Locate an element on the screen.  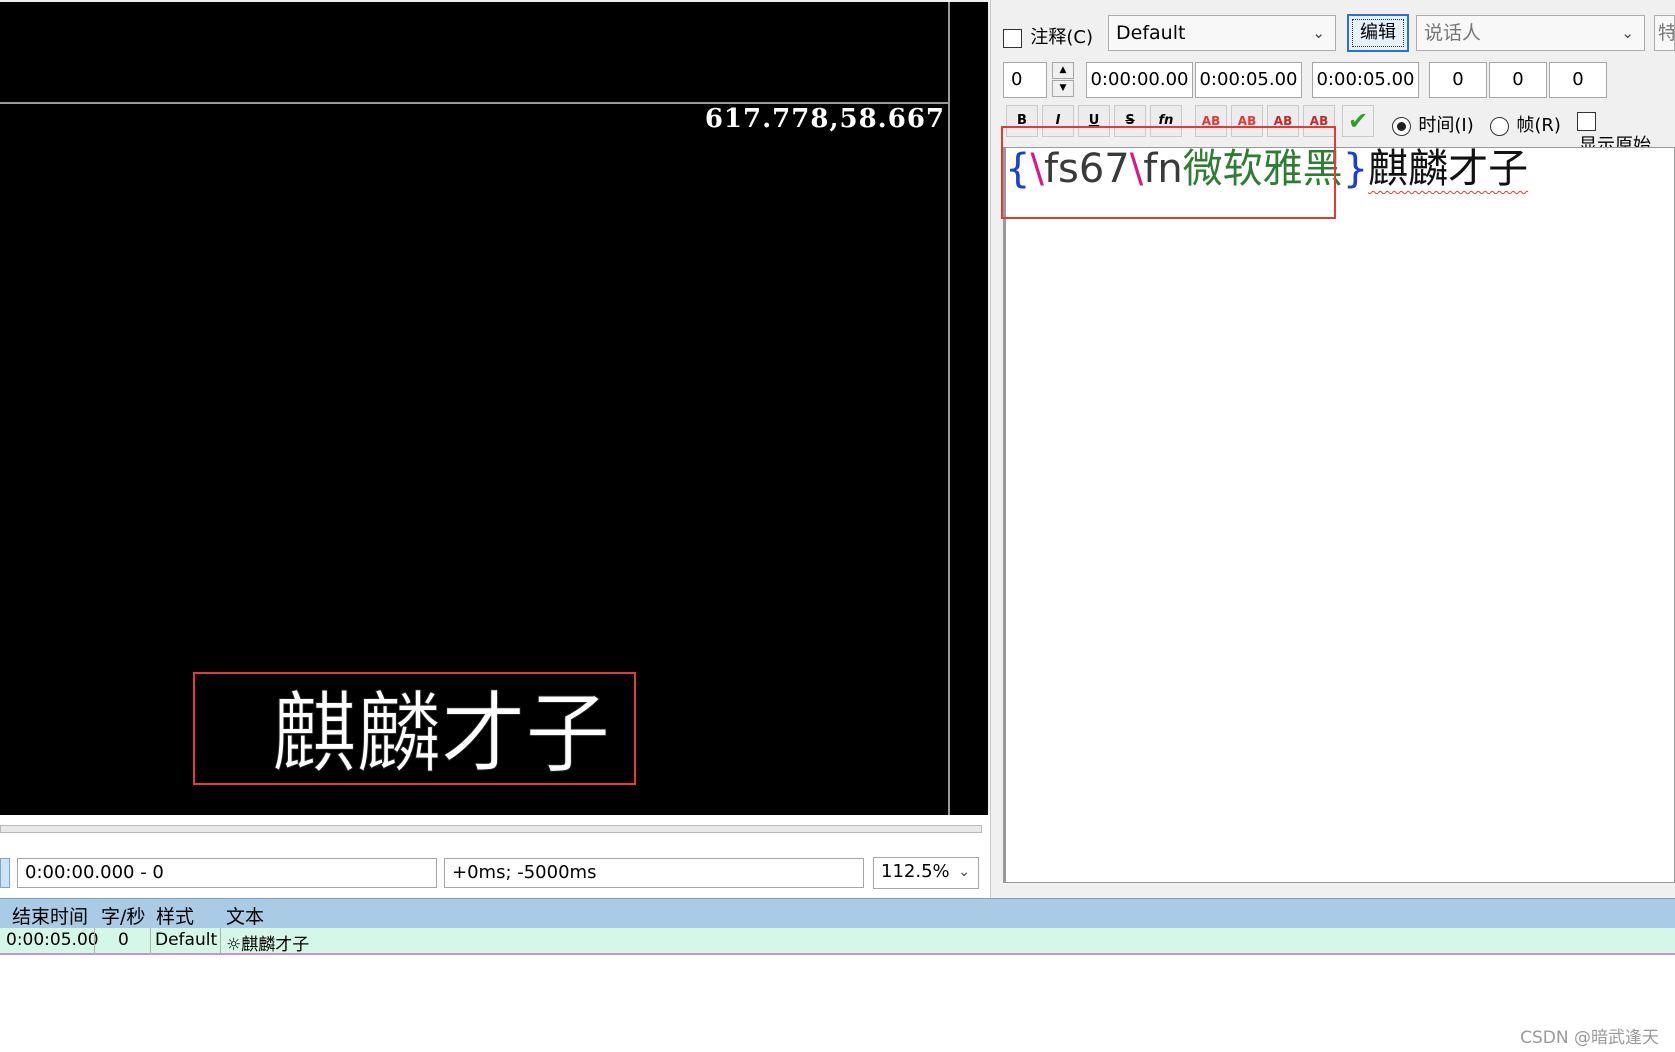
show-original-box is located at coordinates (1586, 121).